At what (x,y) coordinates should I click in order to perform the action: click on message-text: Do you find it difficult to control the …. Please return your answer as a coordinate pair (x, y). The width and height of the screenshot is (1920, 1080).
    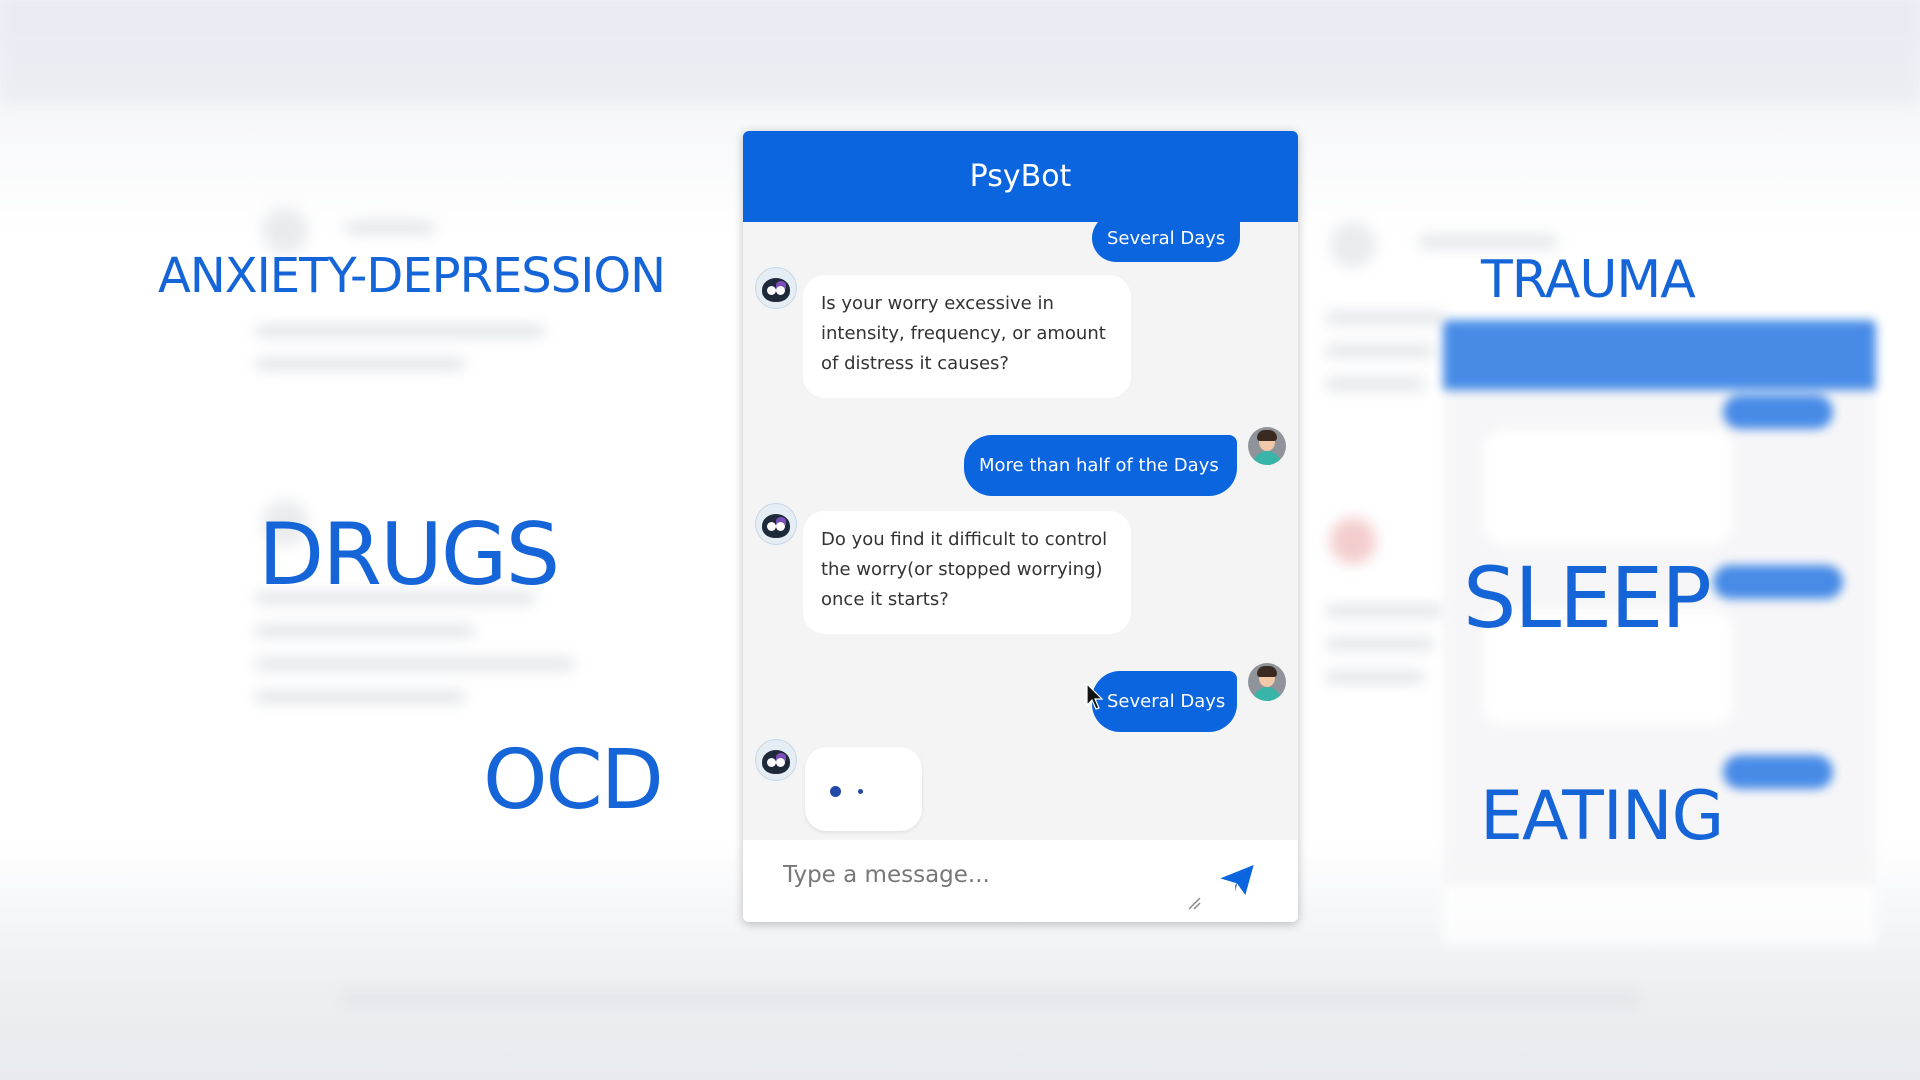
    Looking at the image, I should click on (964, 569).